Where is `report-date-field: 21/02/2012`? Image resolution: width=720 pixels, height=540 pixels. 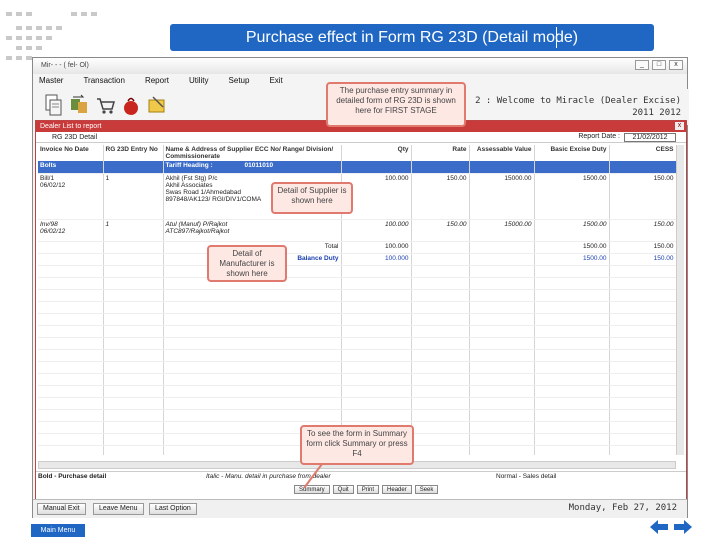 report-date-field: 21/02/2012 is located at coordinates (650, 137).